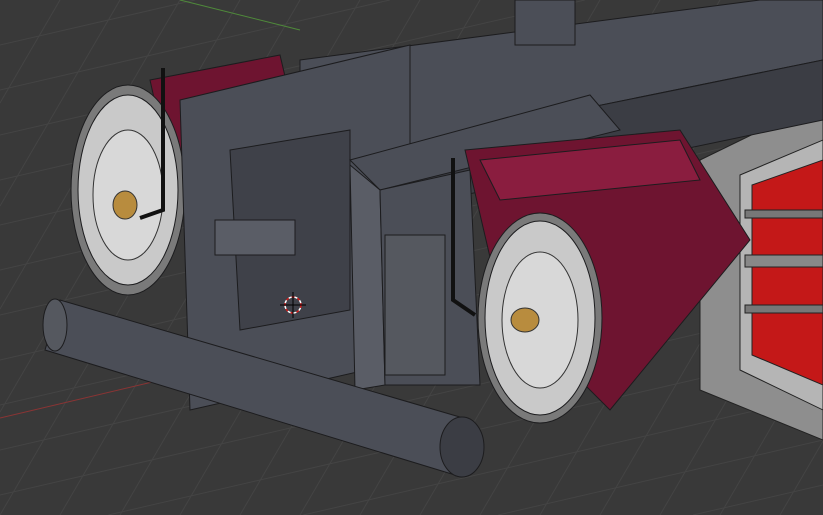 The width and height of the screenshot is (823, 515). What do you see at coordinates (125, 205) in the screenshot?
I see `left-brass-fitting` at bounding box center [125, 205].